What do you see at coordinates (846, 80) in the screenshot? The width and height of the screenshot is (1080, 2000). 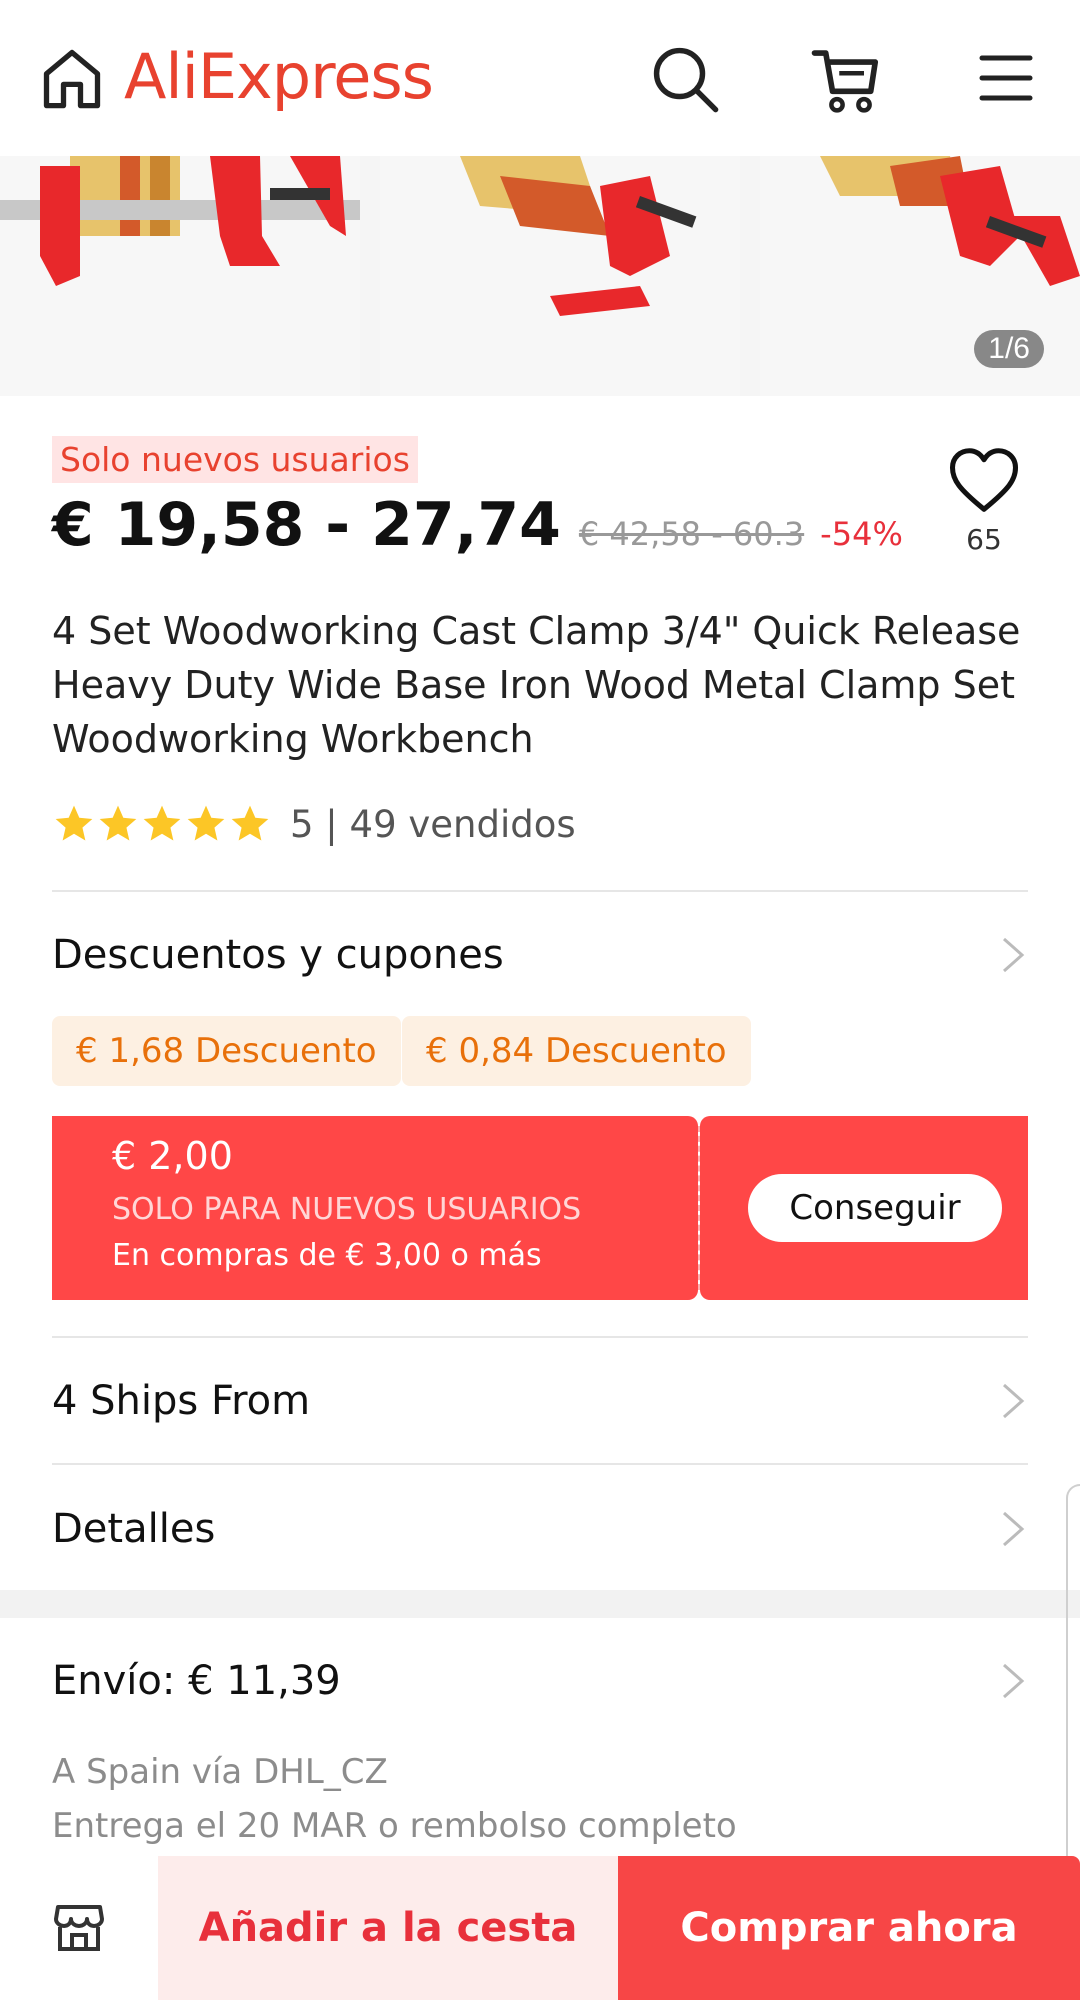 I see `cart-icon` at bounding box center [846, 80].